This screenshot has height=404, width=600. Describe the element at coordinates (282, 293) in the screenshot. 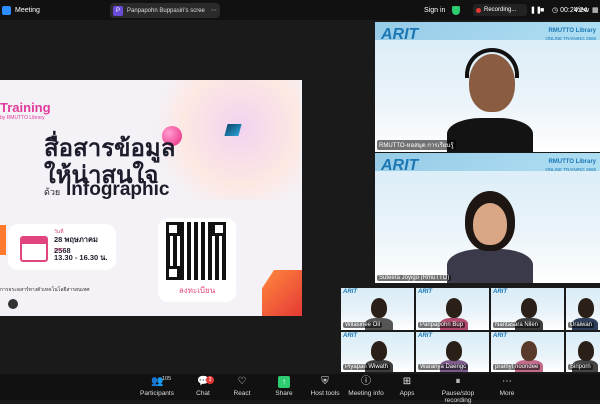

I see `blocks-decoration` at that location.